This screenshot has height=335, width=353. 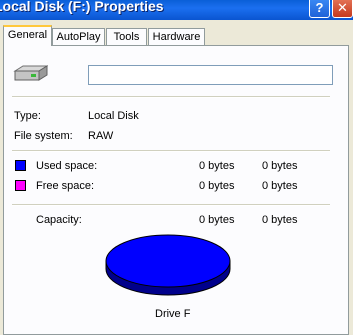 I want to click on file-system-label: File system:, so click(x=43, y=136).